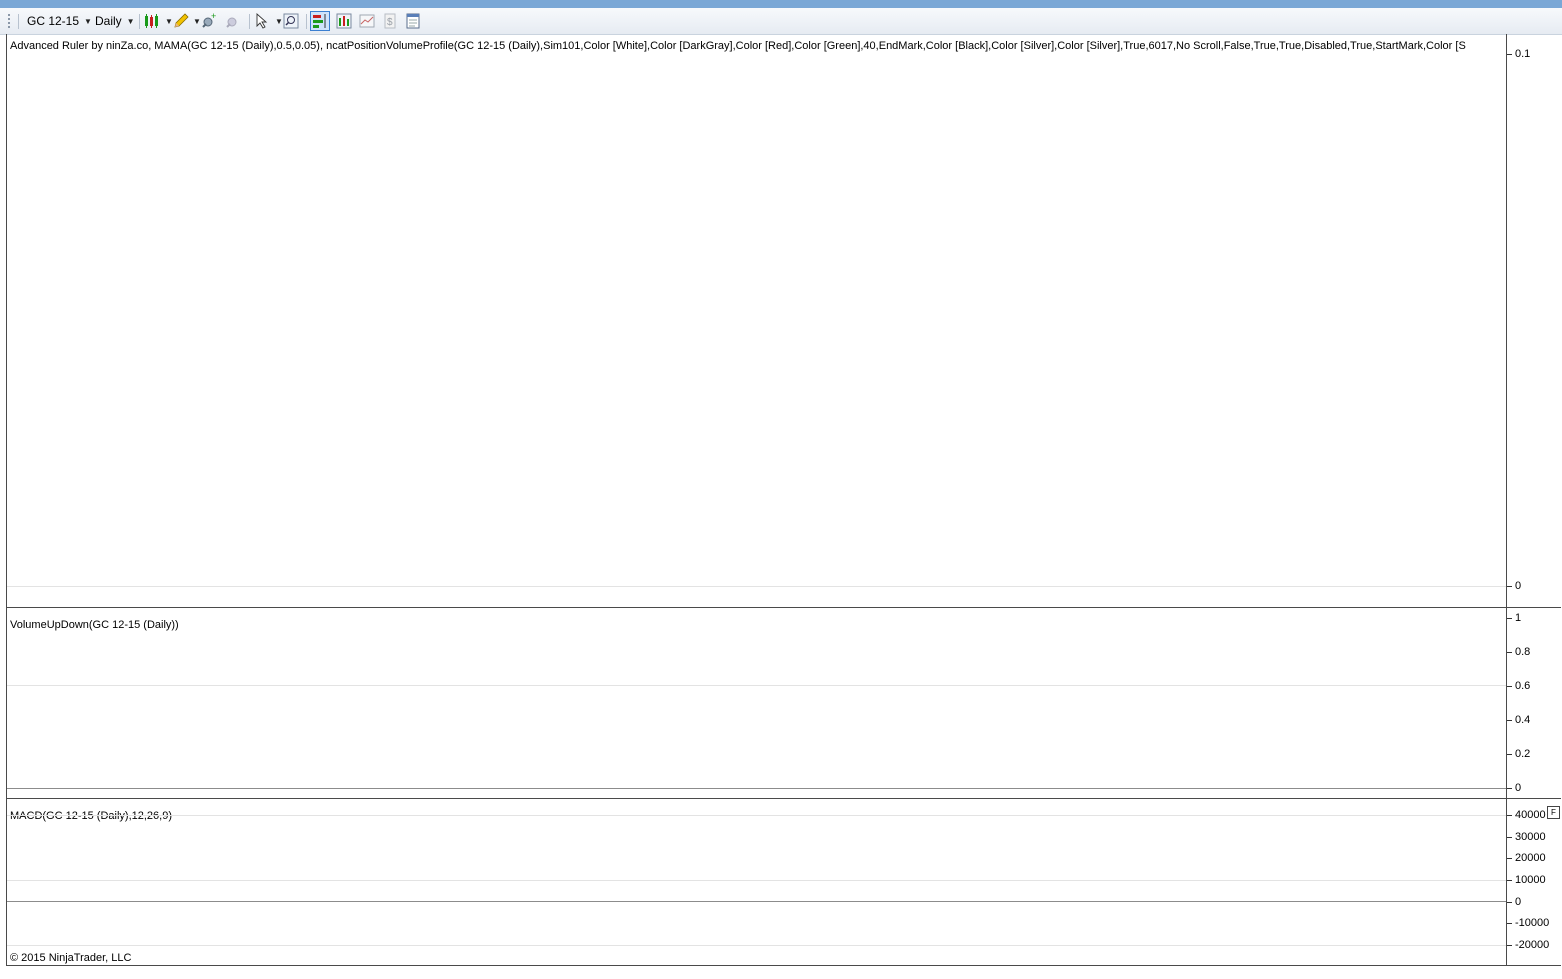 The image size is (1562, 979). What do you see at coordinates (71, 958) in the screenshot?
I see `copyright-text: © 2015 NinjaTrader, LLC` at bounding box center [71, 958].